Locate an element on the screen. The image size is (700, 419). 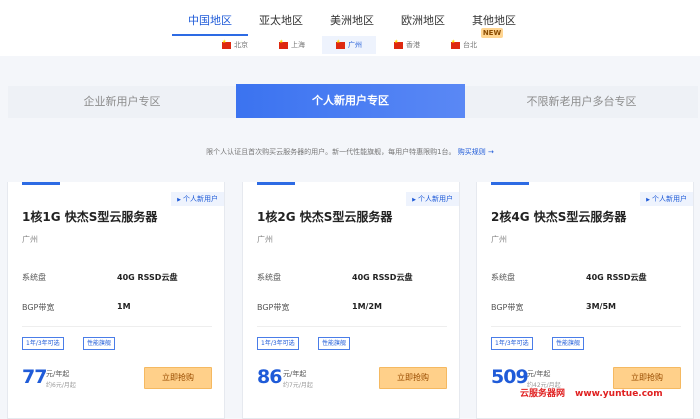
spec-row-bandwidth: BGP带宽 1M is located at coordinates (117, 308).